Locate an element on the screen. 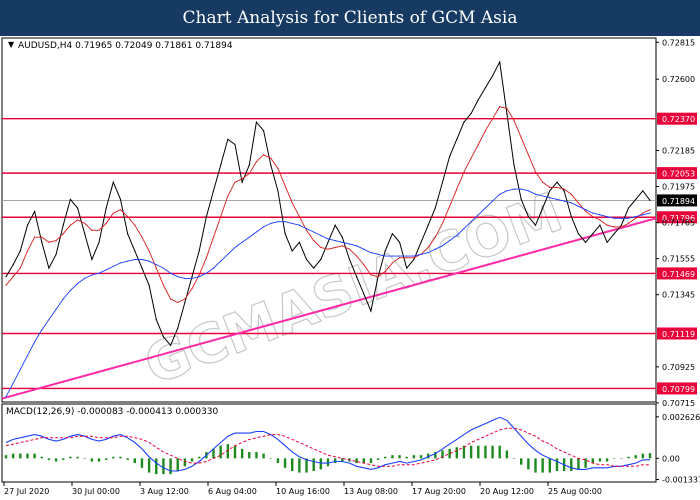 The image size is (700, 500). time-axis-label: 25 Aug 00:00 is located at coordinates (575, 491).